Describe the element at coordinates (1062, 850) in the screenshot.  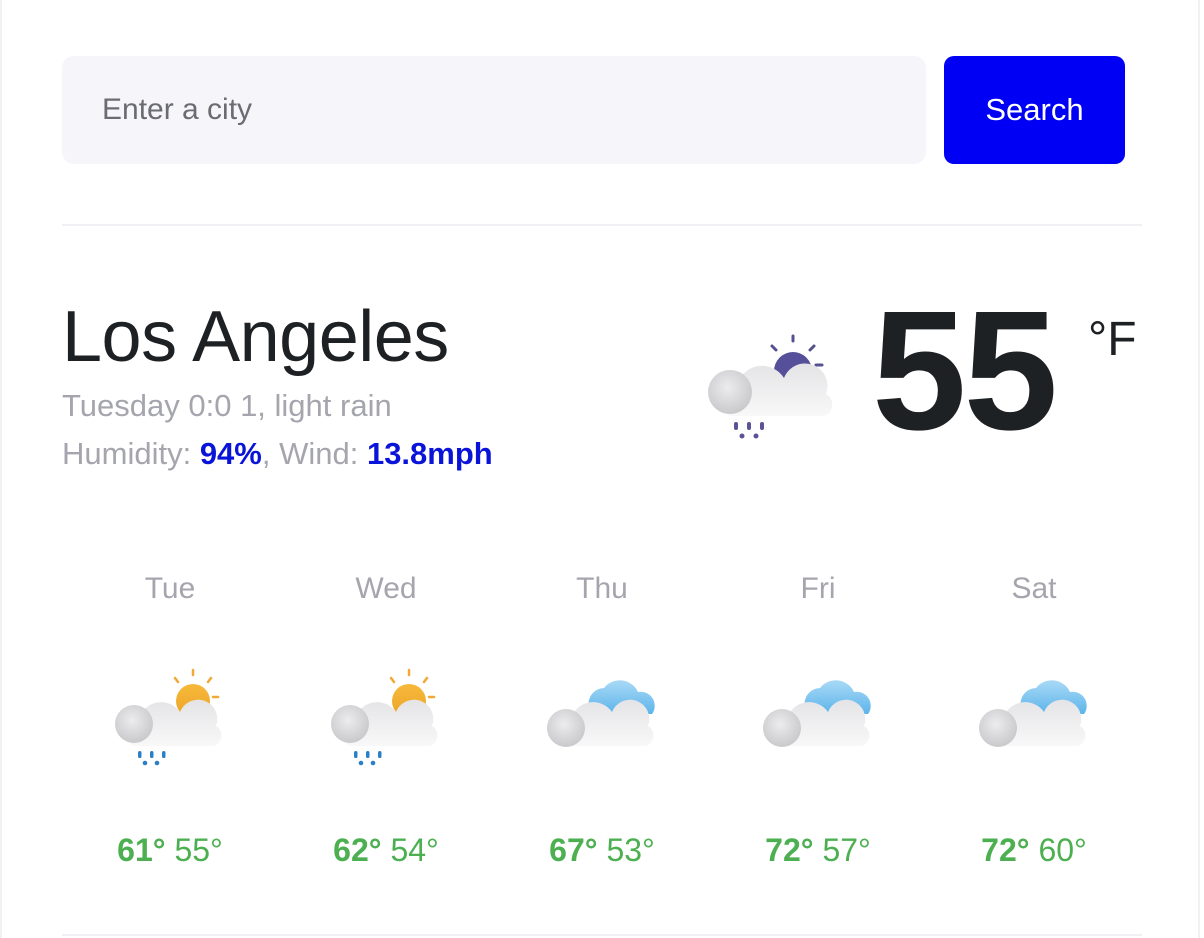
I see `low-temp: 60°` at that location.